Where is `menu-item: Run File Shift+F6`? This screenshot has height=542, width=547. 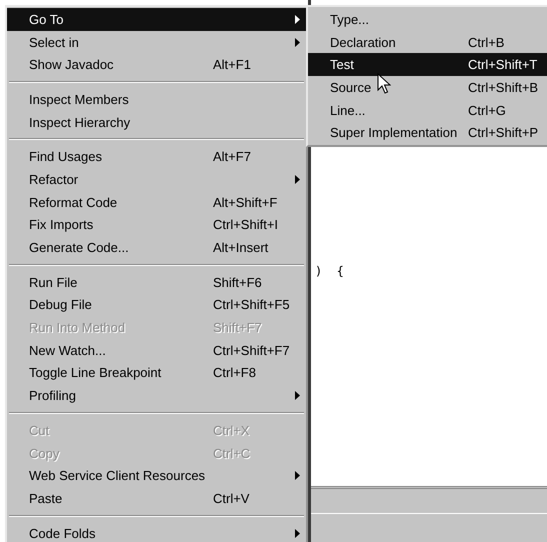 menu-item: Run File Shift+F6 is located at coordinates (156, 282).